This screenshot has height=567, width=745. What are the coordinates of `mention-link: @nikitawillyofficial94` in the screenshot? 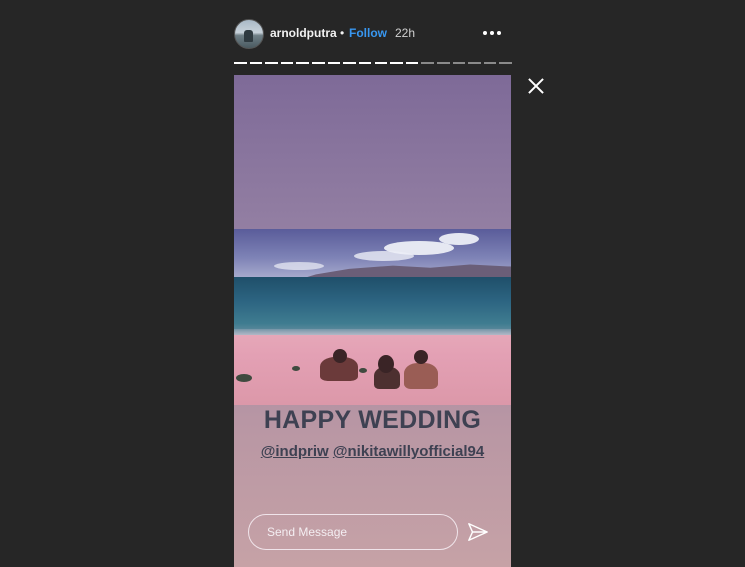 It's located at (408, 451).